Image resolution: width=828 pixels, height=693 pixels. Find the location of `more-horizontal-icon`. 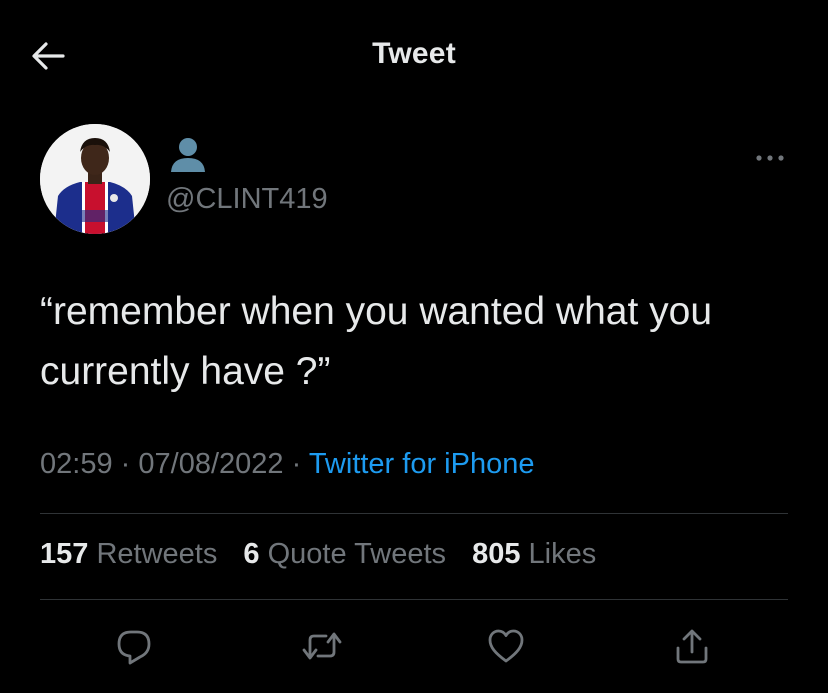

more-horizontal-icon is located at coordinates (770, 158).